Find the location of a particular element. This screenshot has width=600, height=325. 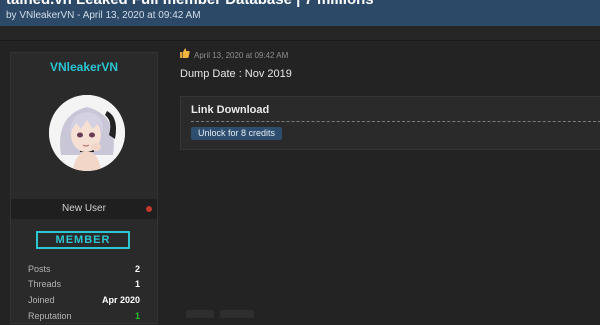

stat-value: 2 is located at coordinates (137, 269).